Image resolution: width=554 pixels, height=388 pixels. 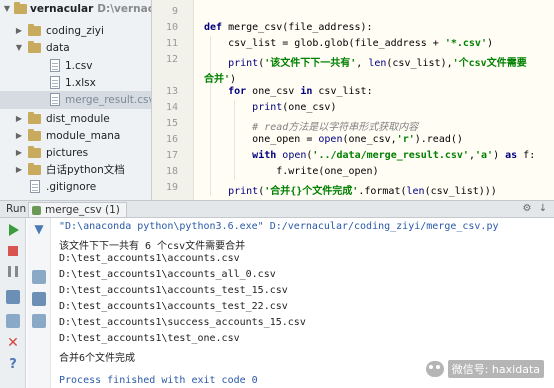 I want to click on tree-item-label: data, so click(x=58, y=48).